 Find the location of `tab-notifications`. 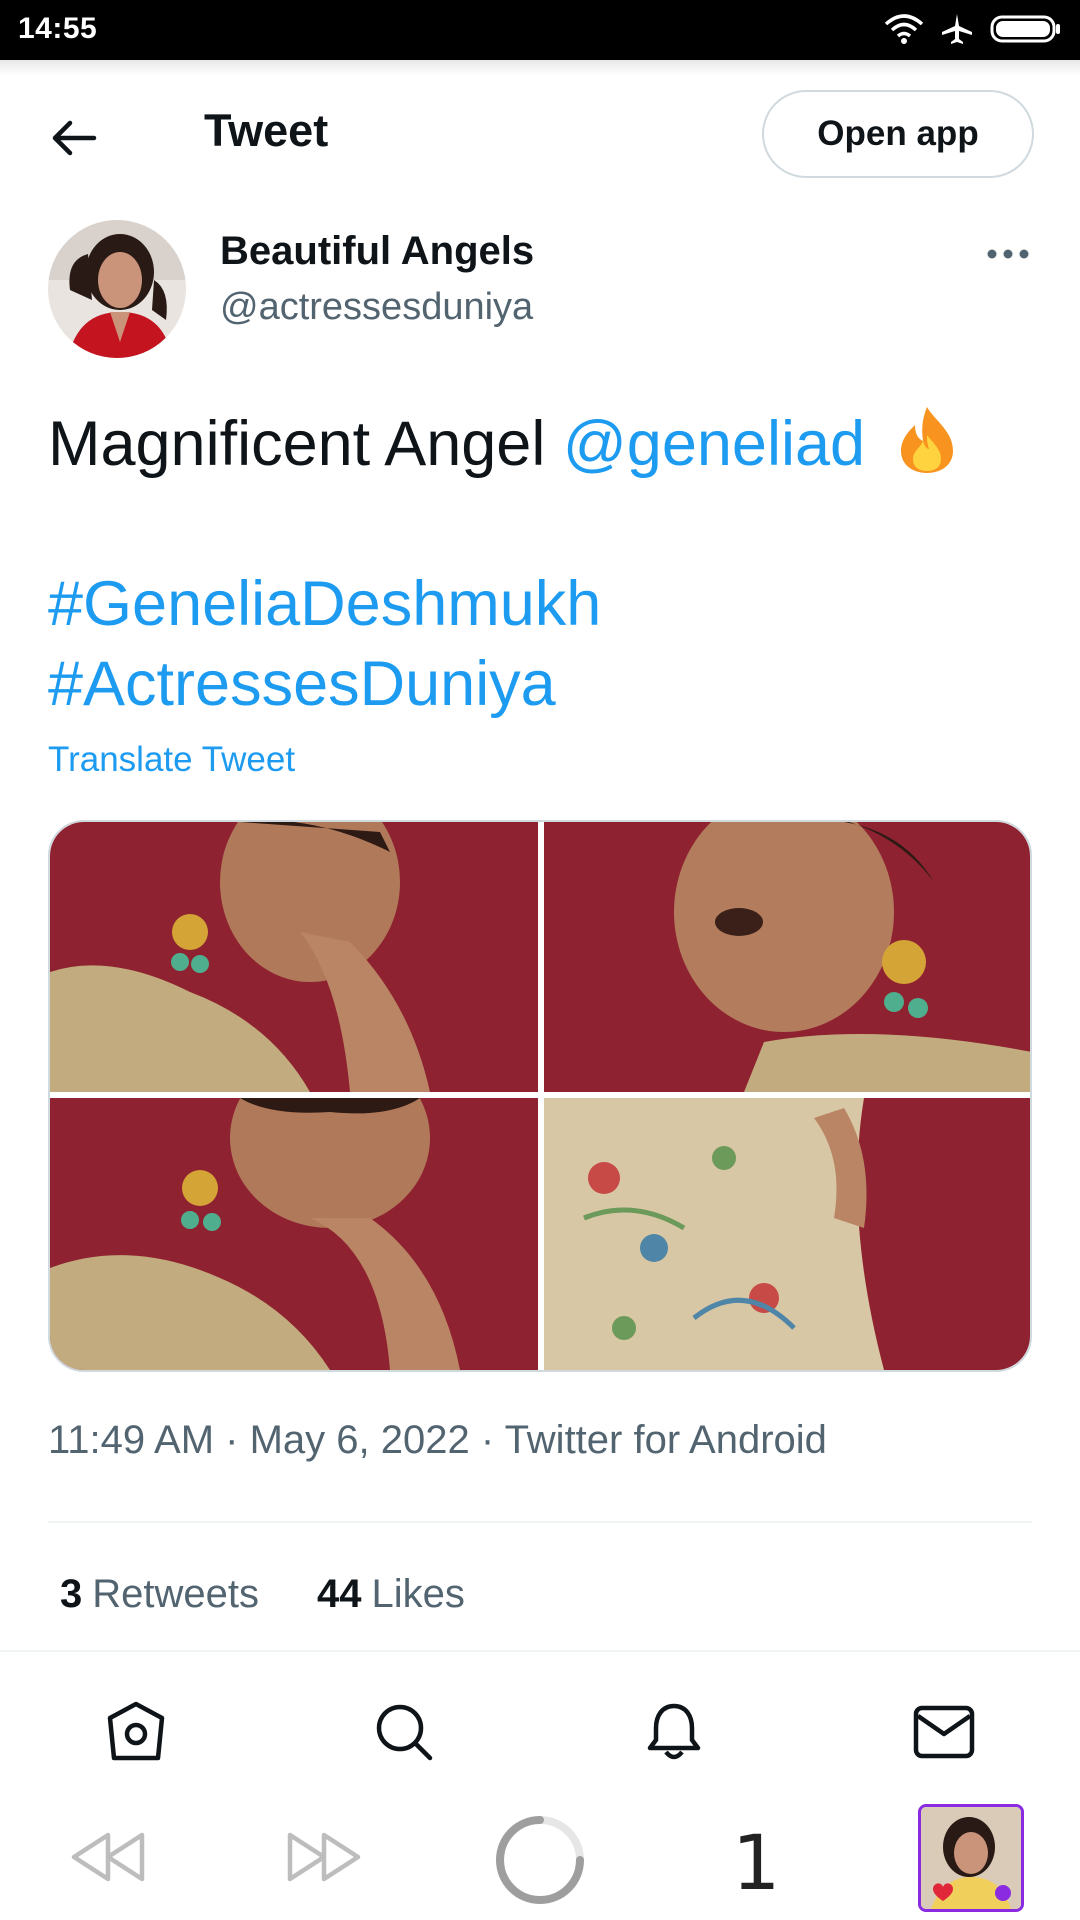

tab-notifications is located at coordinates (674, 1732).